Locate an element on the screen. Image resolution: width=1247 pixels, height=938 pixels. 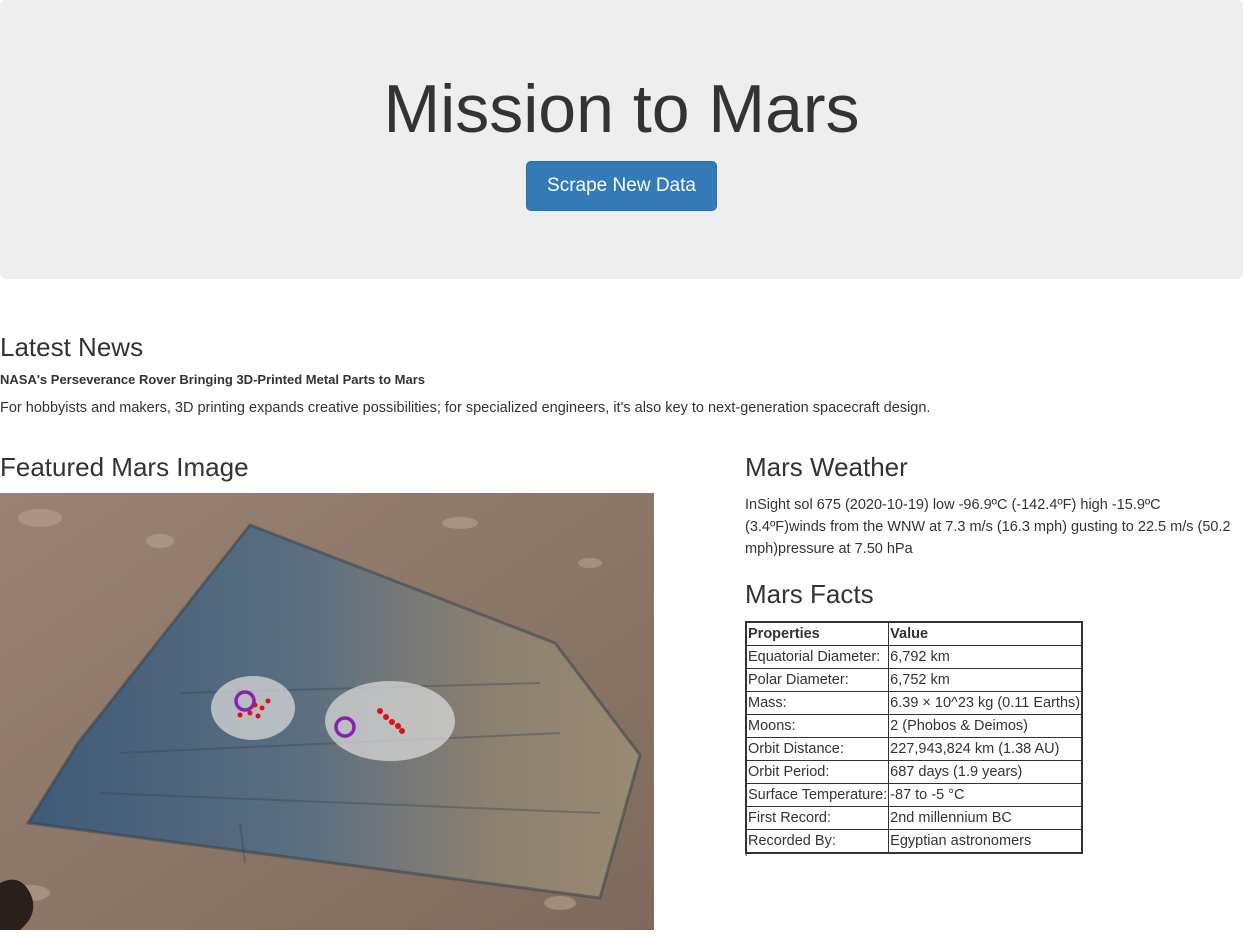
table-row: Recorded By: Egyptian astronomers is located at coordinates (914, 841).